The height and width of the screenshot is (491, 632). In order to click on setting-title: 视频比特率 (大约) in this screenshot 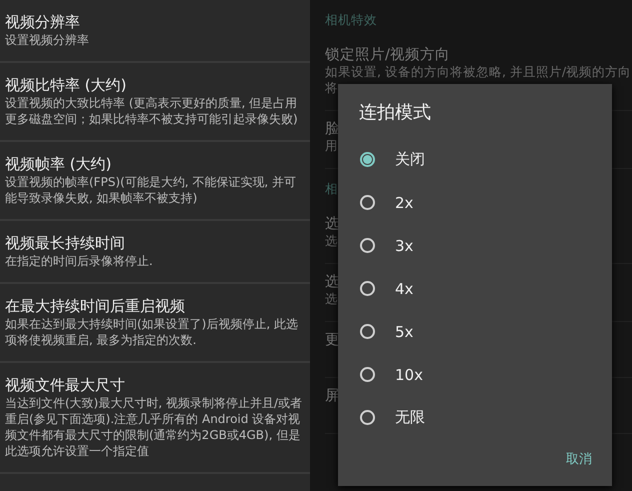, I will do `click(66, 85)`.